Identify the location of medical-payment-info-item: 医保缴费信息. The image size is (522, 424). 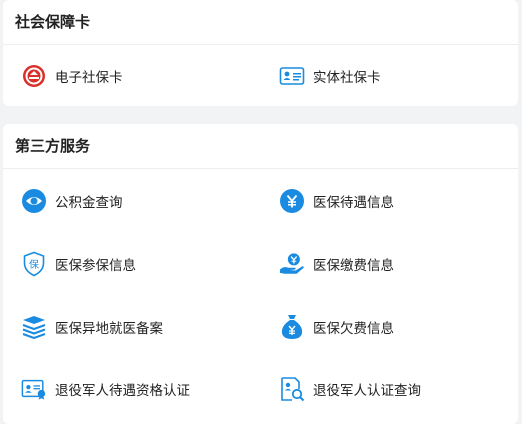
(336, 264).